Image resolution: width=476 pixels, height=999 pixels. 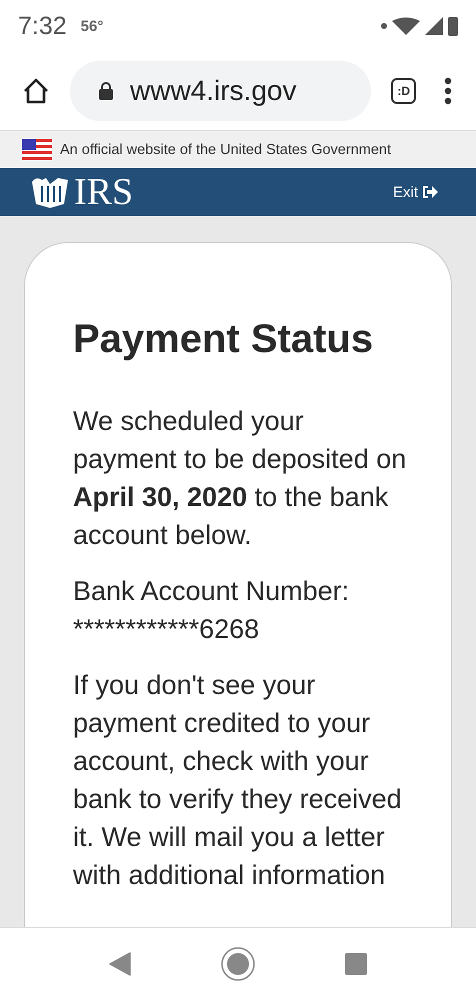 What do you see at coordinates (240, 478) in the screenshot?
I see `paragraph: We scheduled your payment to be deposited on April 30, 2020 to the bank account below.` at bounding box center [240, 478].